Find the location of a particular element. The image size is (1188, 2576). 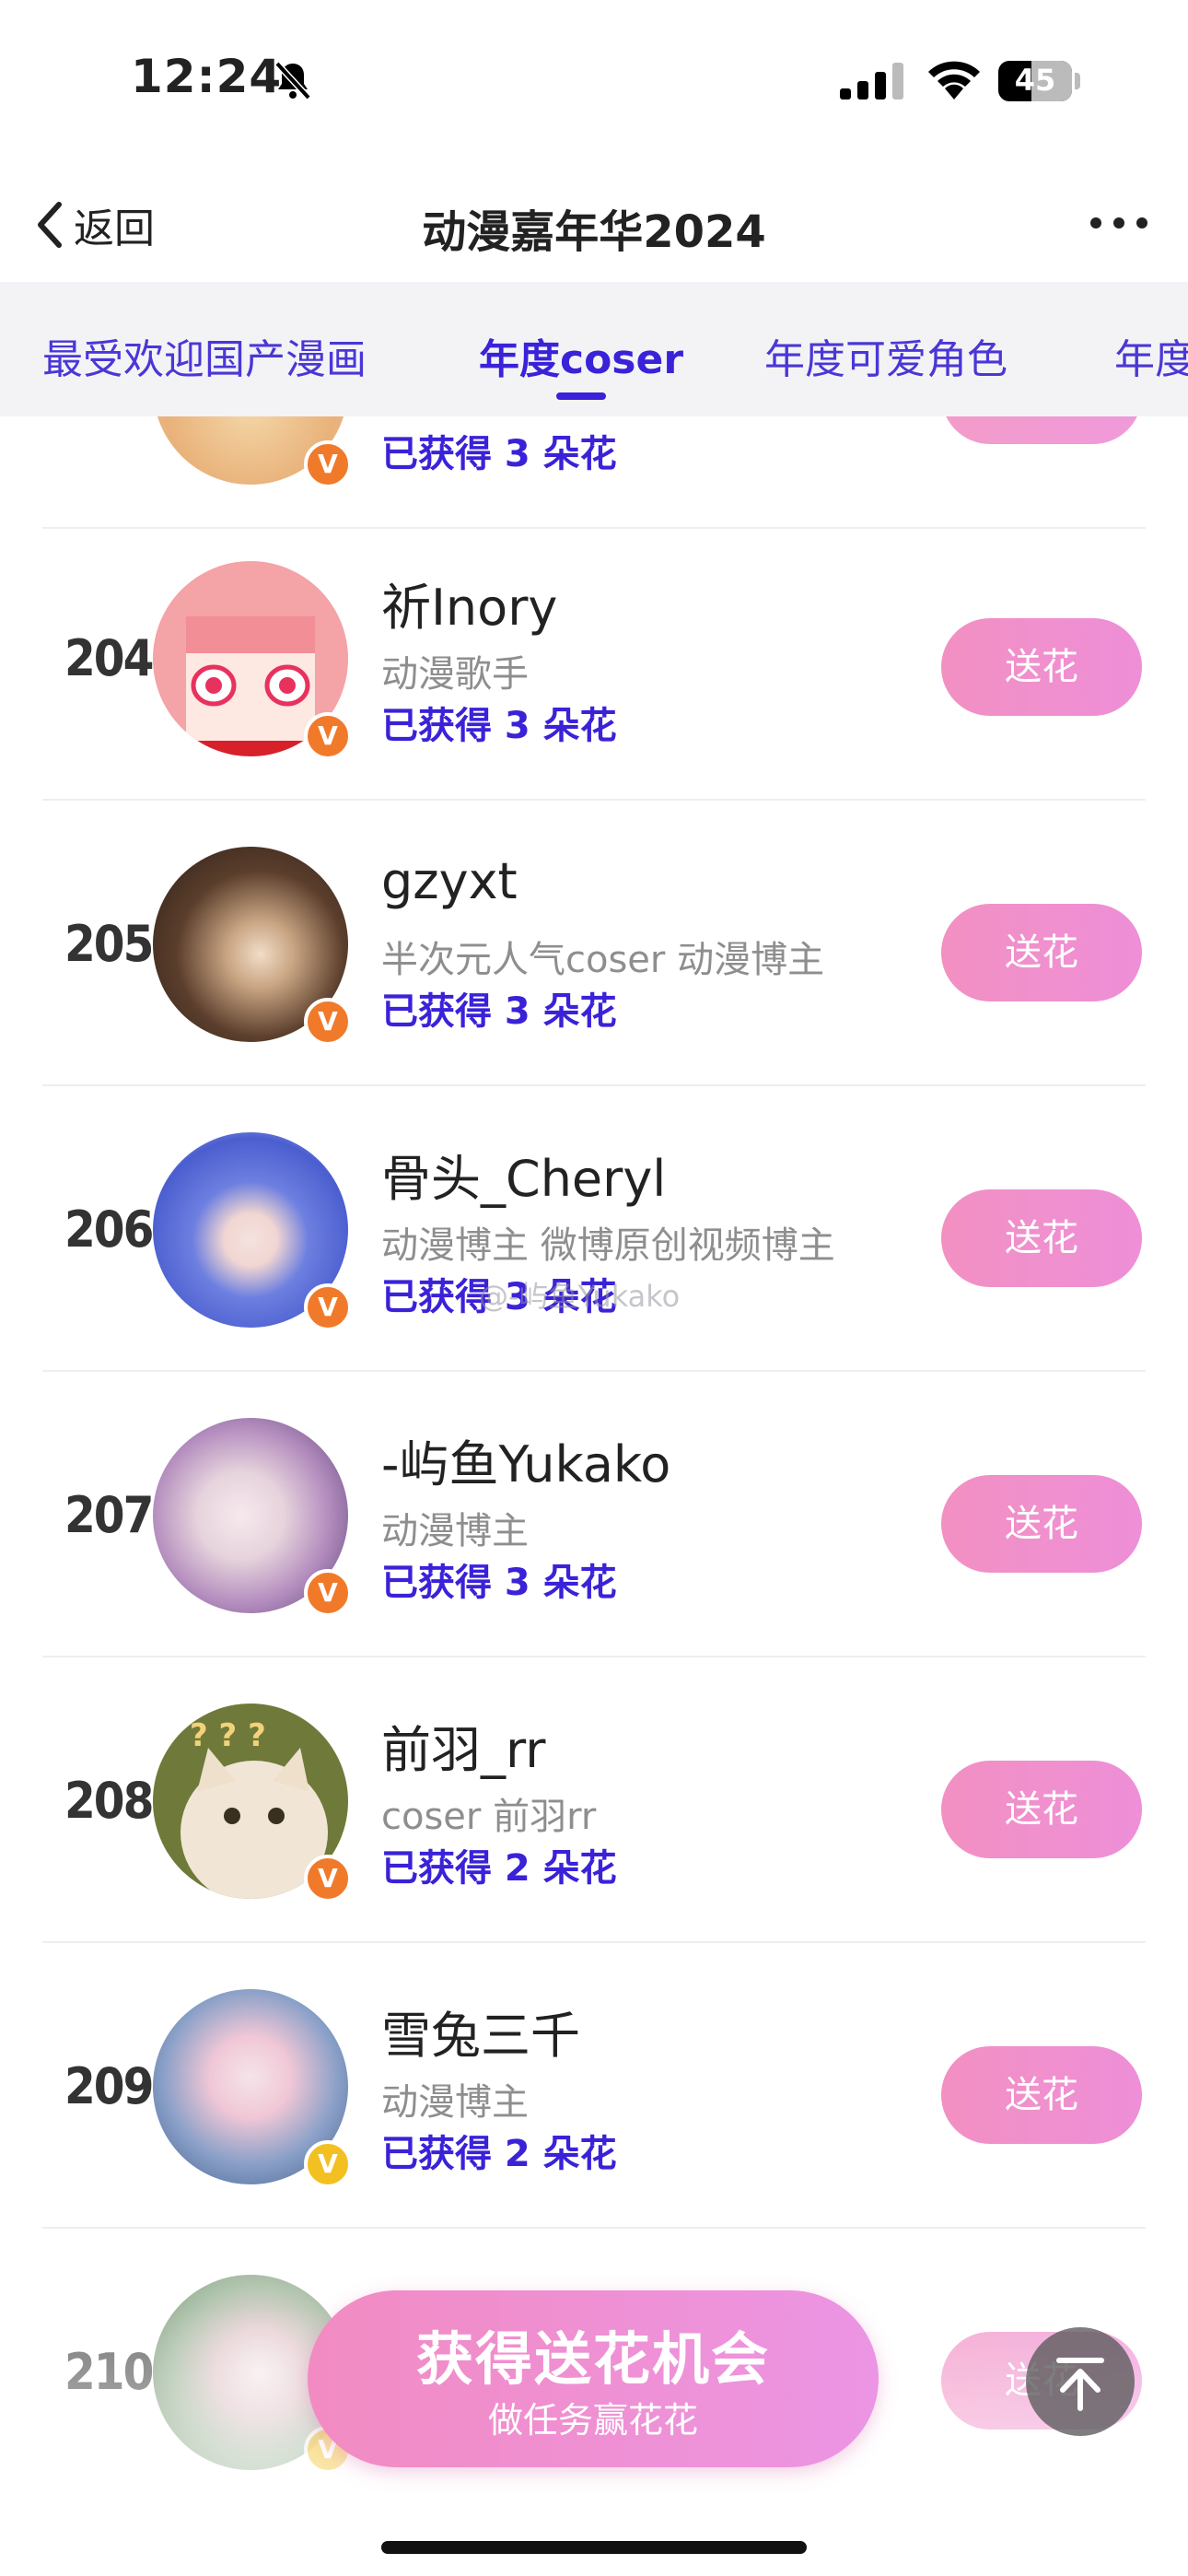

nominee-description: 动漫博主 微博原创视频博主 is located at coordinates (608, 1245).